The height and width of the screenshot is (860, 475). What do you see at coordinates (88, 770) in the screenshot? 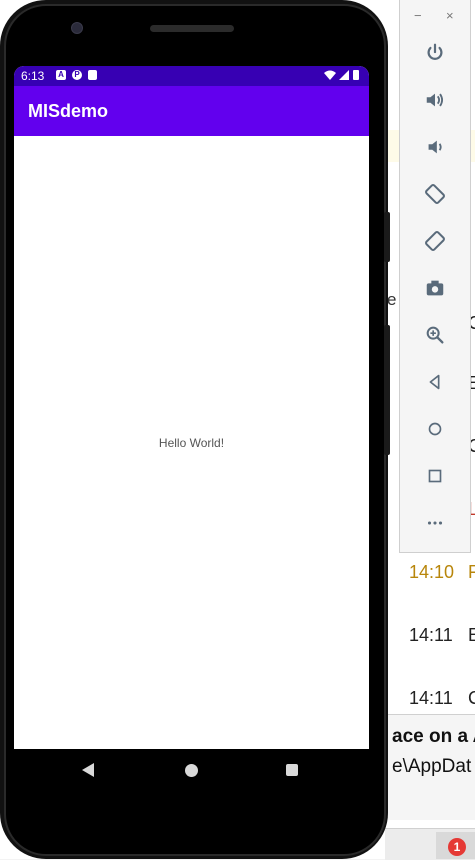
I see `nav-back-icon` at bounding box center [88, 770].